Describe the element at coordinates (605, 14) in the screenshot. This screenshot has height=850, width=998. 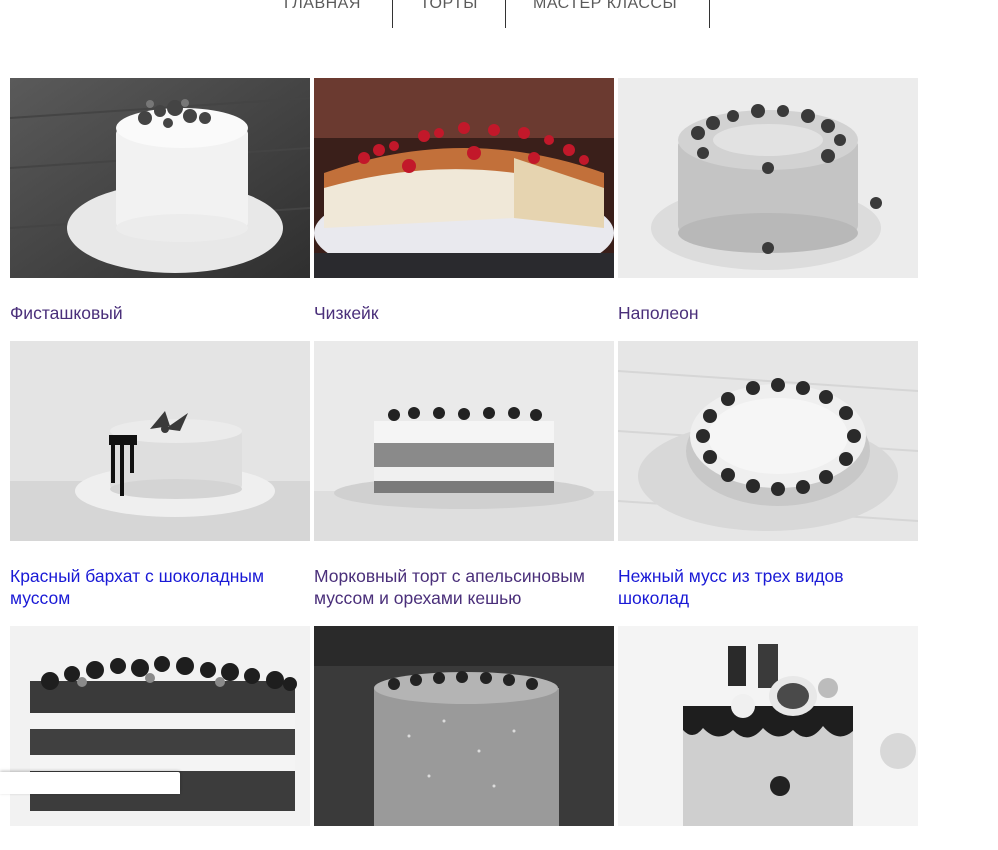
I see `nav-master-classes-link: МАСТЕР КЛАССЫ` at that location.